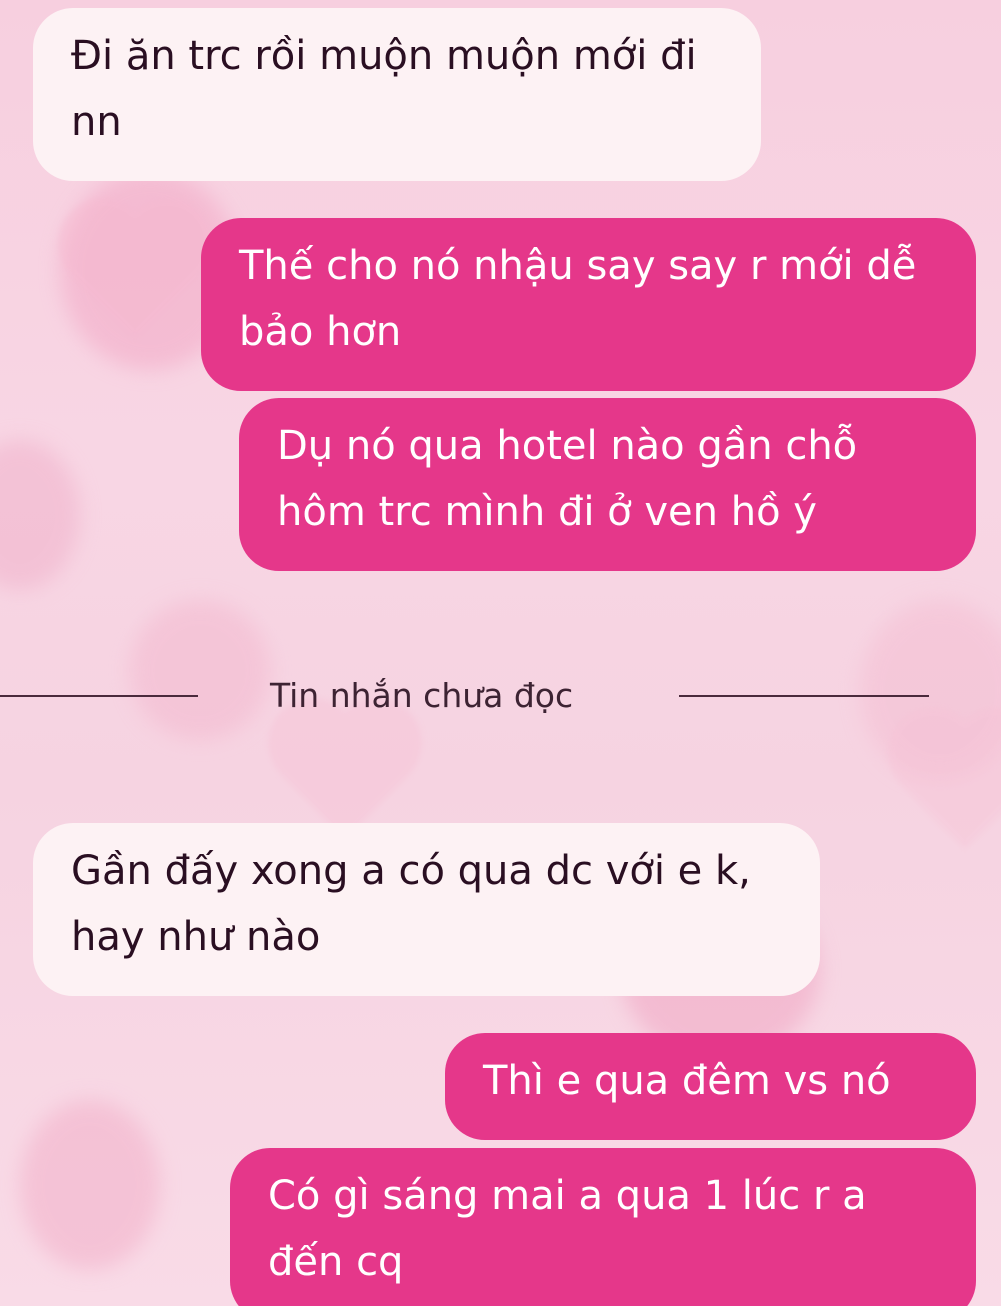 This screenshot has width=1001, height=1306. Describe the element at coordinates (710, 1086) in the screenshot. I see `message-bubble-outgoing: Thì e qua đêm vs nó` at that location.